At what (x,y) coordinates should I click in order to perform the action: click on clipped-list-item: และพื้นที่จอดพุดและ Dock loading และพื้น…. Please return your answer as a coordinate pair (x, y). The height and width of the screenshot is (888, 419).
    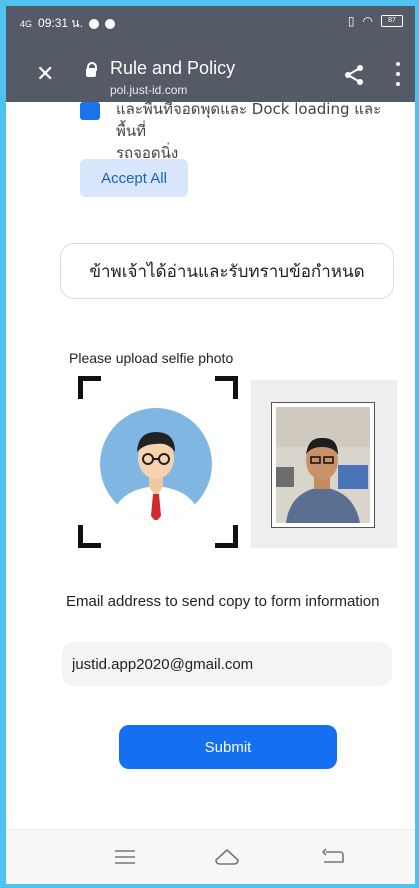
    Looking at the image, I should click on (236, 131).